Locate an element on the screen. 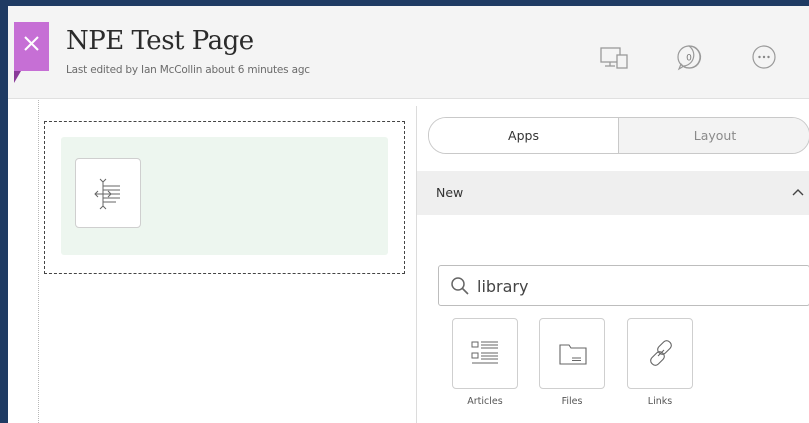 The width and height of the screenshot is (809, 423). app-tile-links is located at coordinates (660, 353).